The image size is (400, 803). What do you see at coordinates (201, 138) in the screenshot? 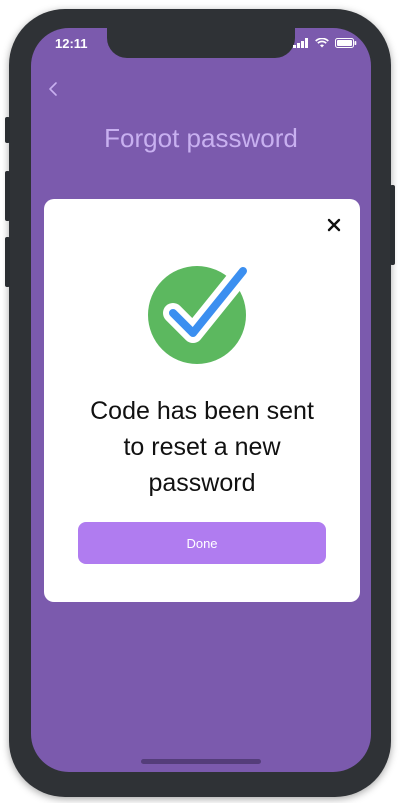
I see `page-title: Forgot password` at bounding box center [201, 138].